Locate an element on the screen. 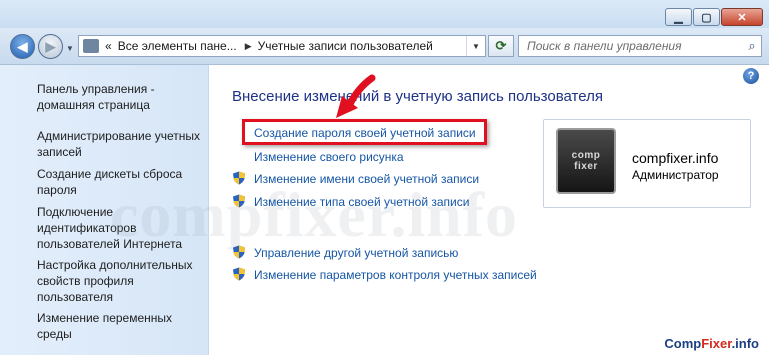  task-manage-other-account: Управление другой учетной записью is located at coordinates (356, 253).